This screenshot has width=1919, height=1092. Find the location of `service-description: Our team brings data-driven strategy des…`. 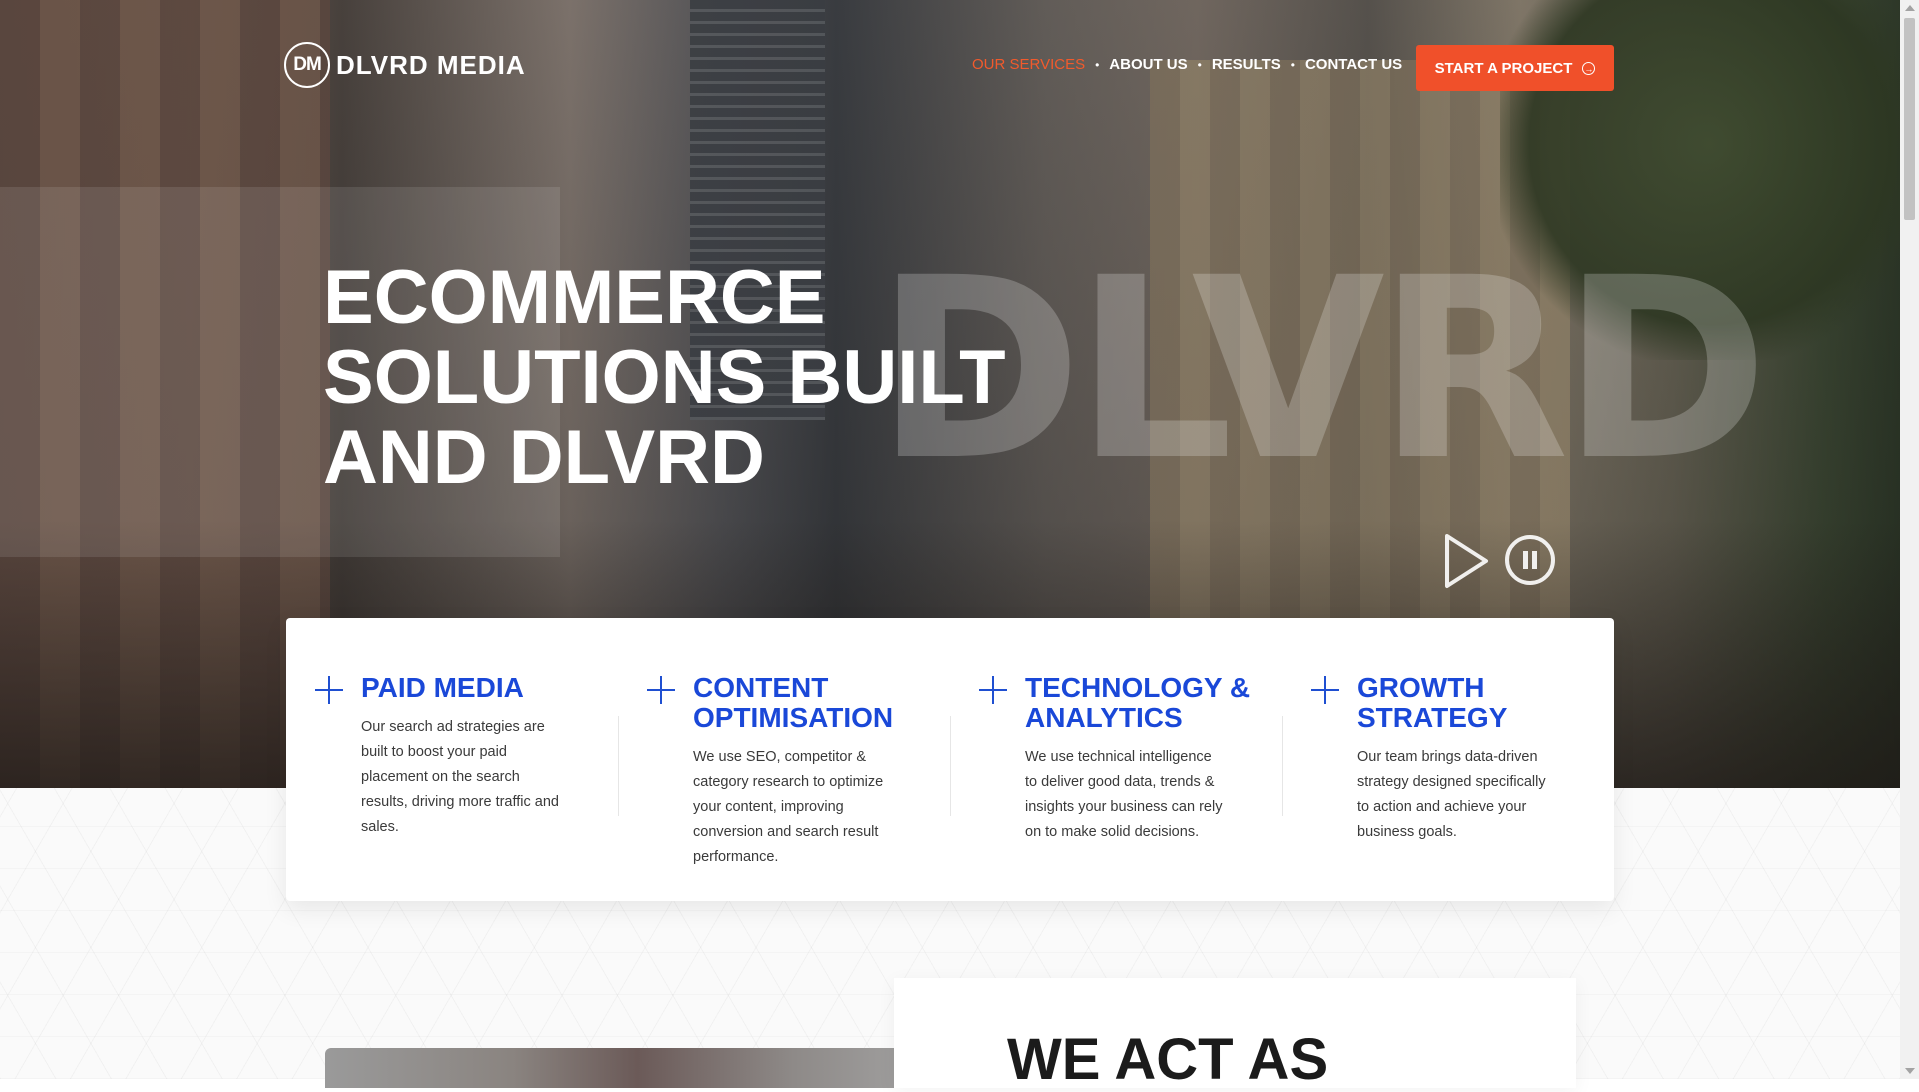

service-description: Our team brings data-driven strategy des… is located at coordinates (1451, 794).